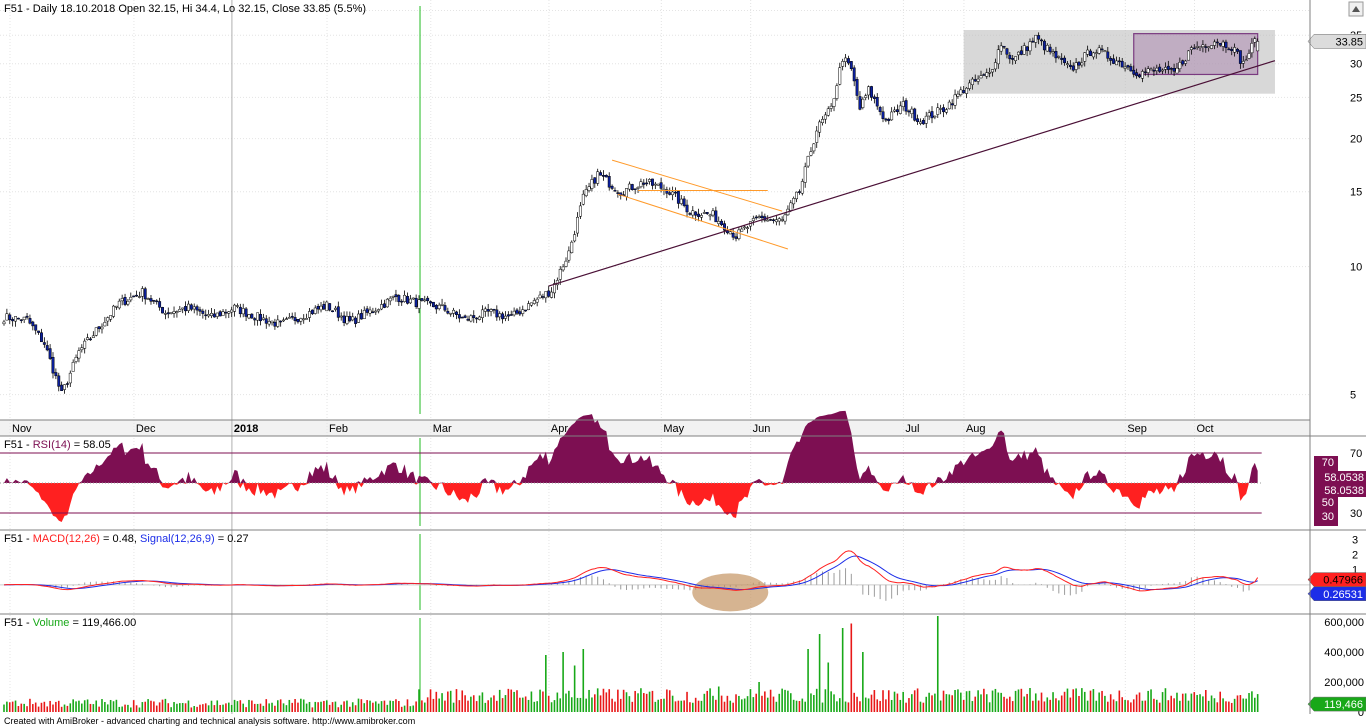  What do you see at coordinates (1328, 463) in the screenshot?
I see `rsi-badge-level: 70` at bounding box center [1328, 463].